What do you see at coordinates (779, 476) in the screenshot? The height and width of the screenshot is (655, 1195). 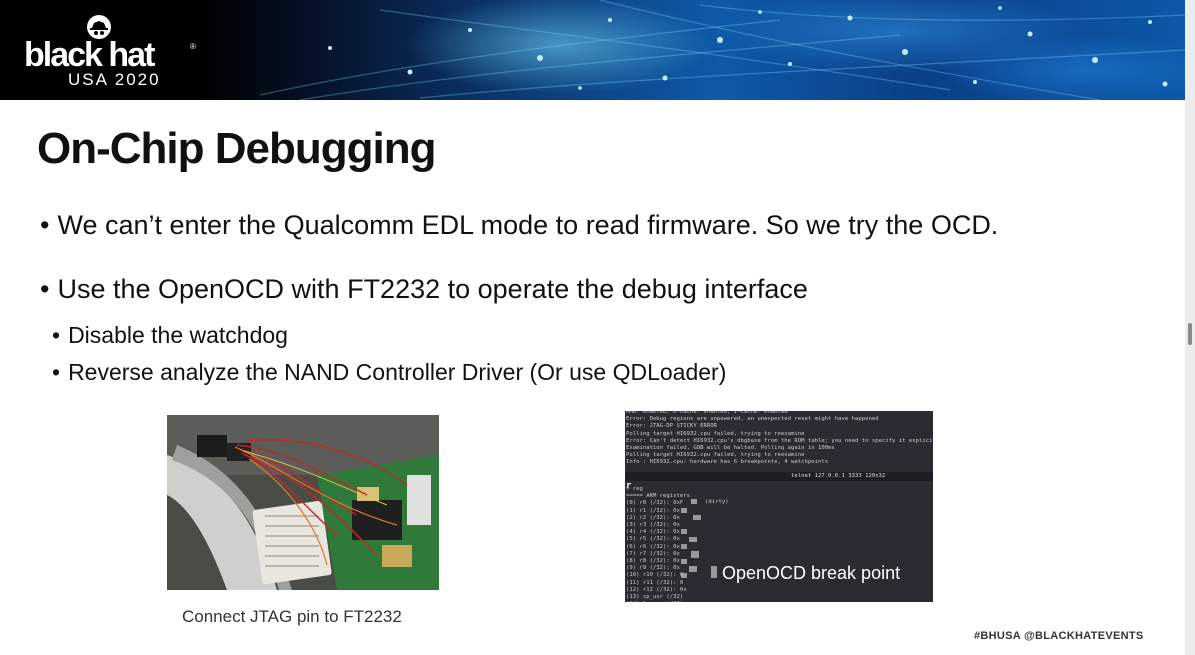 I see `terminal-session-bar` at bounding box center [779, 476].